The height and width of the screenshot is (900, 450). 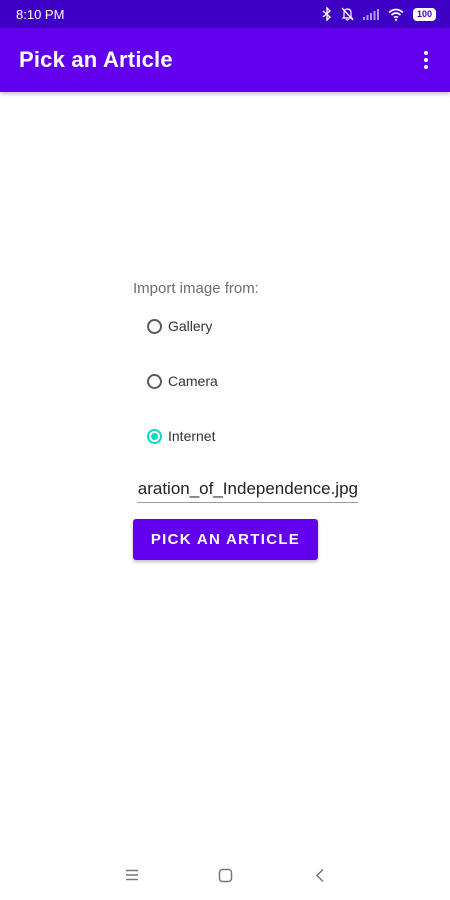 I want to click on status-icons: 100, so click(x=379, y=14).